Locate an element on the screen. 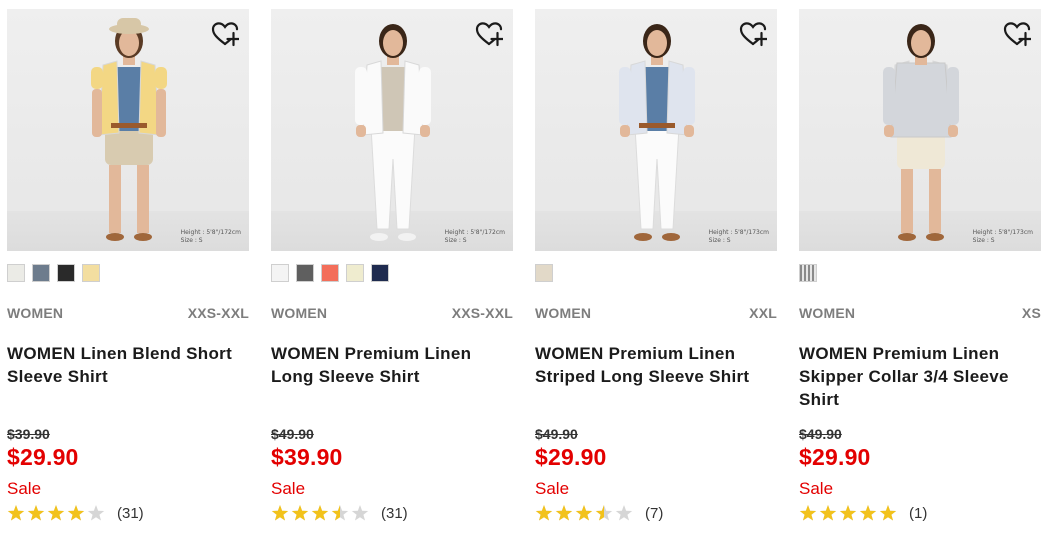 The width and height of the screenshot is (1048, 548). model-height: Height : 5'8"/173cm is located at coordinates (738, 232).